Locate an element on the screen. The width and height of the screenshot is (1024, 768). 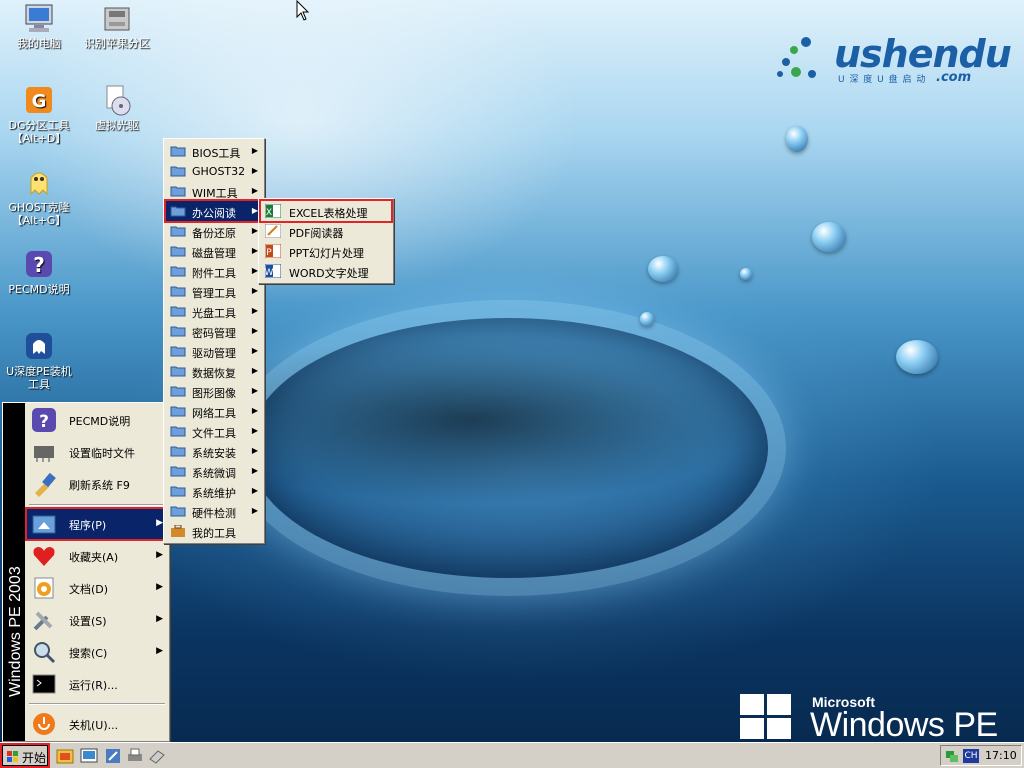
desktop-icon-label: U深度PE装机 工具 is located at coordinates (39, 378).